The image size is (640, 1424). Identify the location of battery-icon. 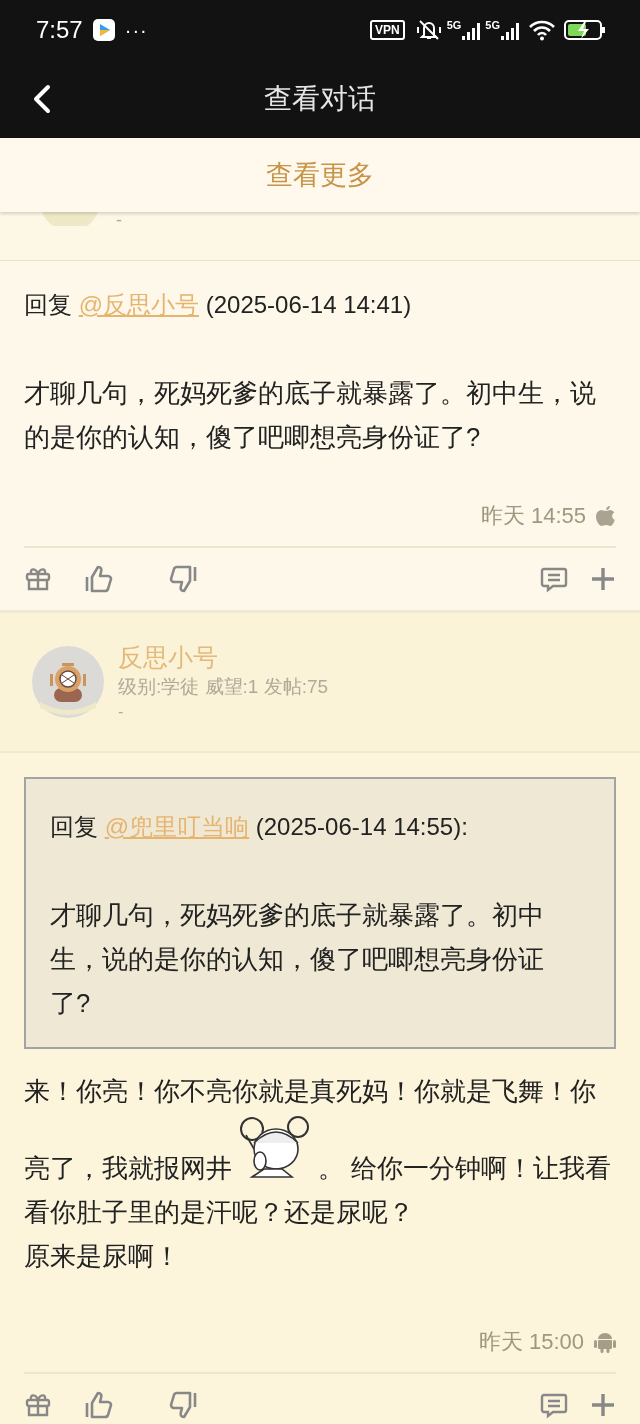
(585, 30).